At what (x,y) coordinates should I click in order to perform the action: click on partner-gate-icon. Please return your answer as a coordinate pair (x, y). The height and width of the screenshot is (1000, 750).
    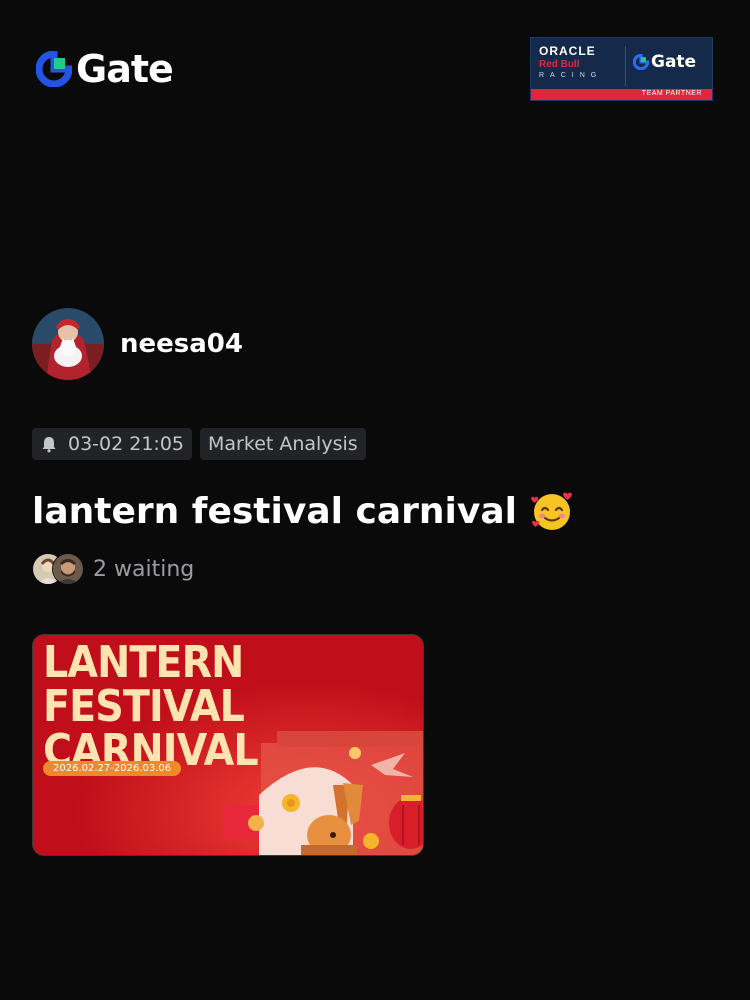
    Looking at the image, I should click on (641, 62).